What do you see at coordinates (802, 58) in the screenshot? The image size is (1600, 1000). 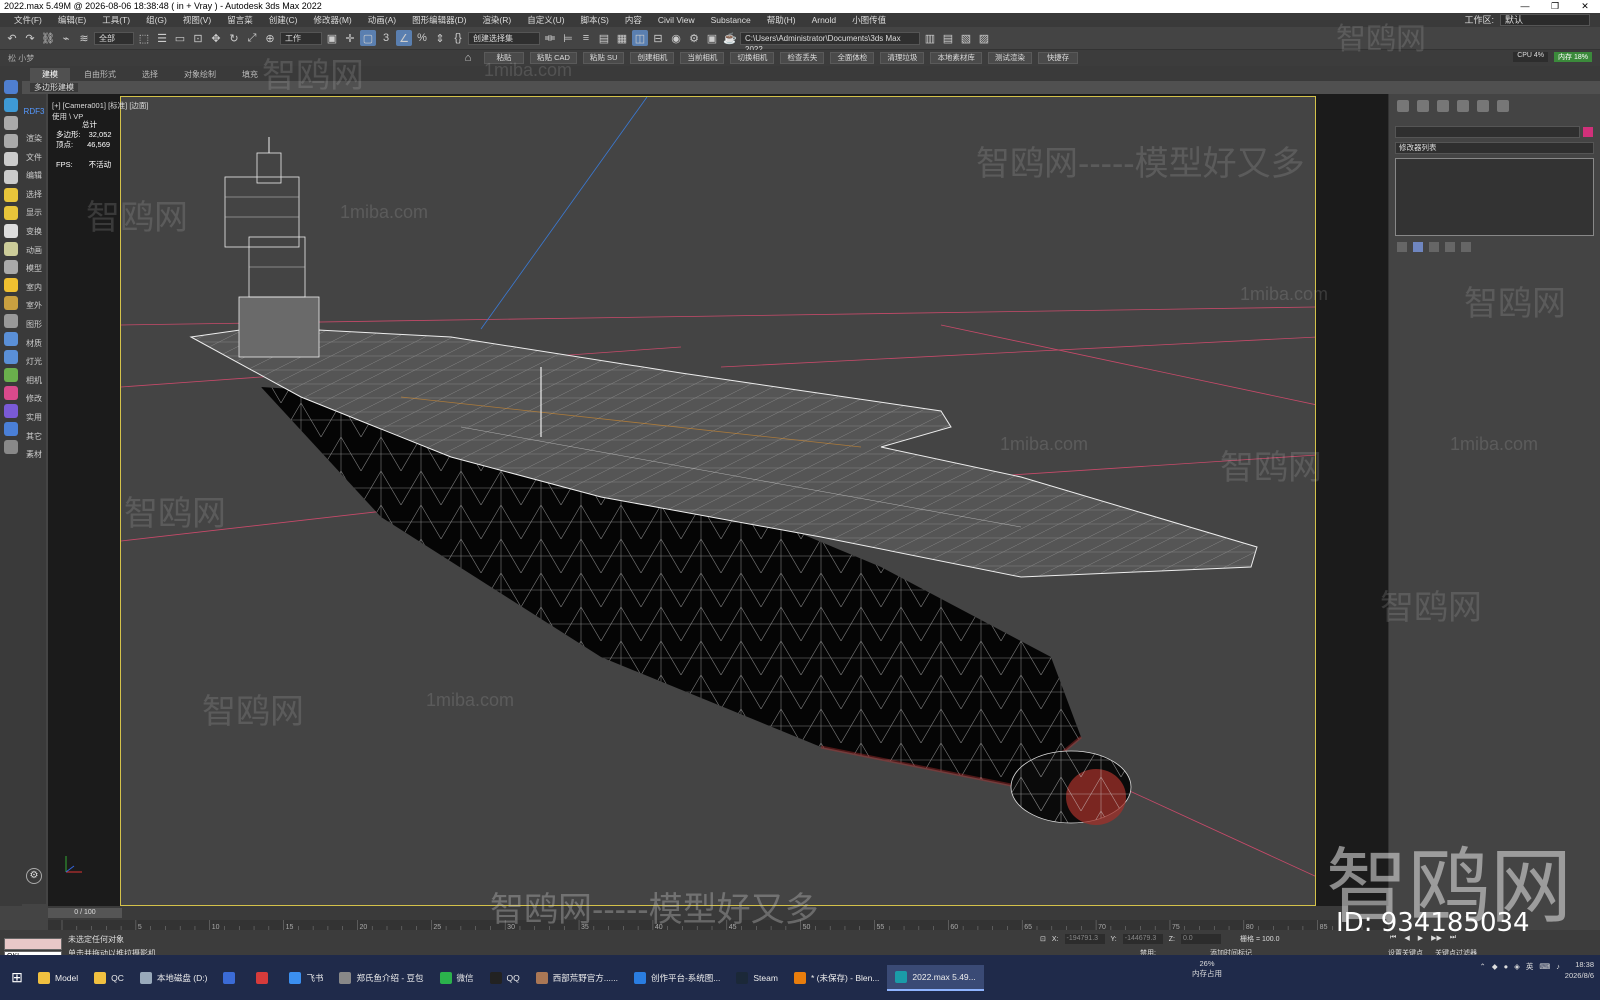 I see `ribbon-button: 检查丢失` at bounding box center [802, 58].